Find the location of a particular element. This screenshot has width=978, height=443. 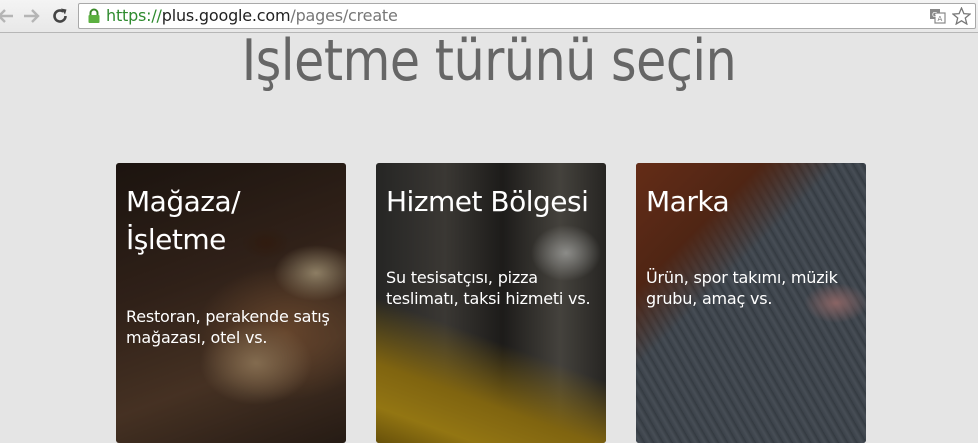

star-icon is located at coordinates (961, 18).